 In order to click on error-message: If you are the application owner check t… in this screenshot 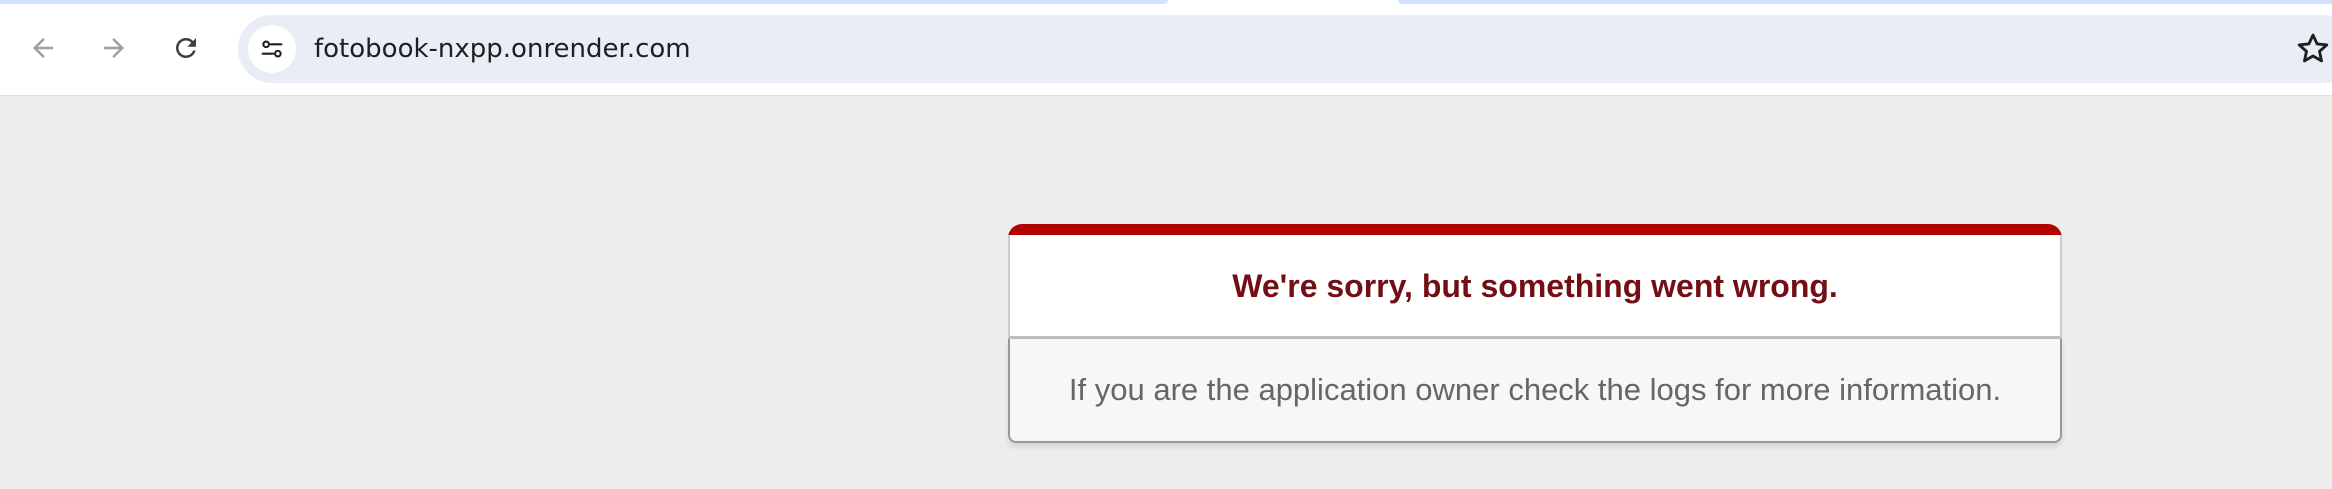, I will do `click(1535, 389)`.